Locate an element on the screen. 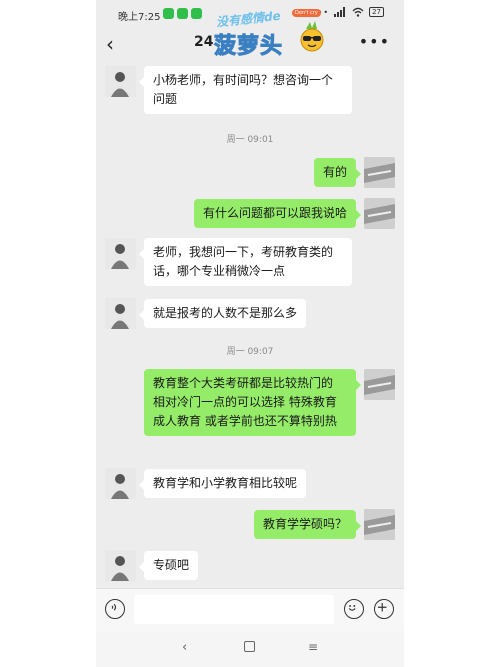 Image resolution: width=500 pixels, height=667 pixels. wifi-icon is located at coordinates (358, 12).